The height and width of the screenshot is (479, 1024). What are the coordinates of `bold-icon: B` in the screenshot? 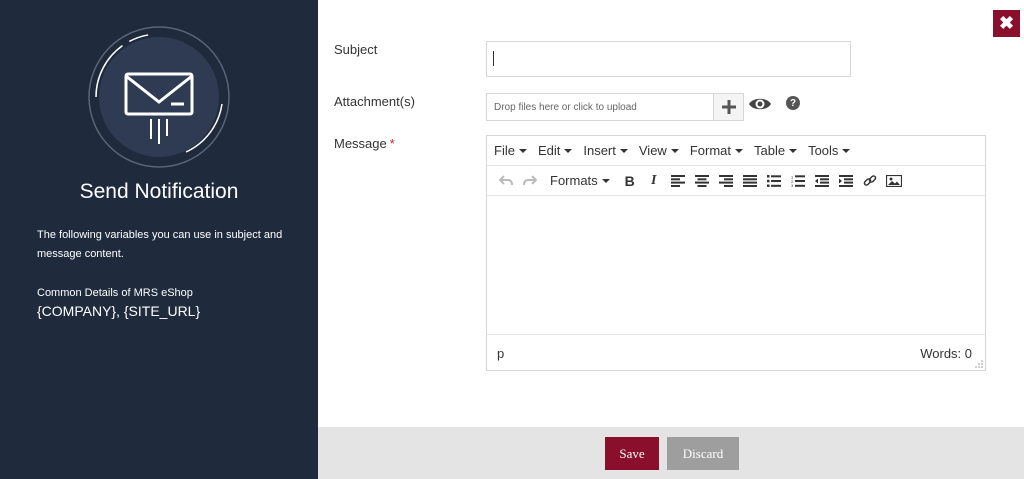 It's located at (630, 181).